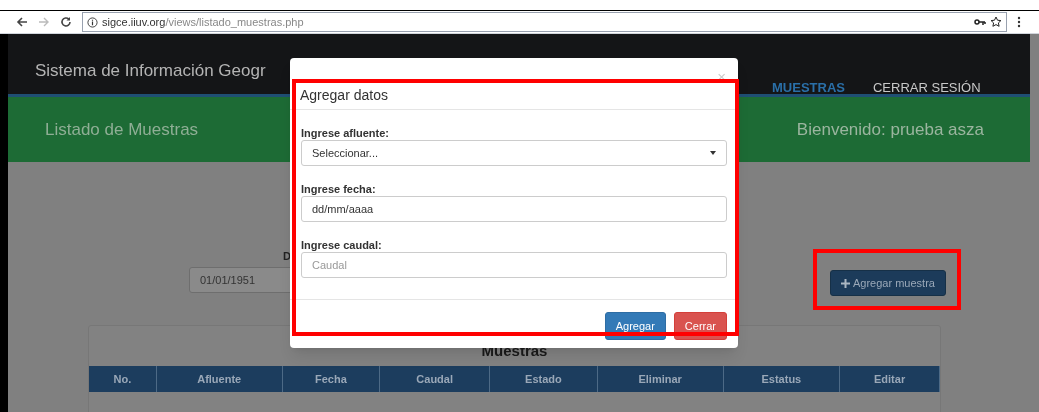 The height and width of the screenshot is (412, 1039). What do you see at coordinates (782, 379) in the screenshot?
I see `column-header: Estatus` at bounding box center [782, 379].